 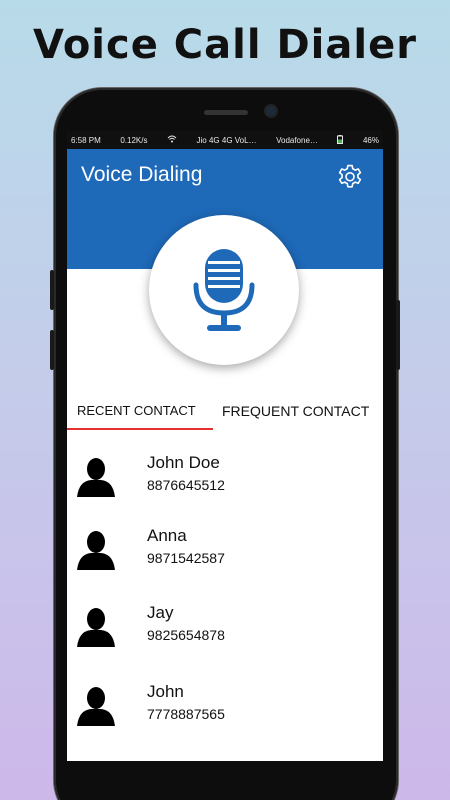 I want to click on wifi-icon, so click(x=172, y=140).